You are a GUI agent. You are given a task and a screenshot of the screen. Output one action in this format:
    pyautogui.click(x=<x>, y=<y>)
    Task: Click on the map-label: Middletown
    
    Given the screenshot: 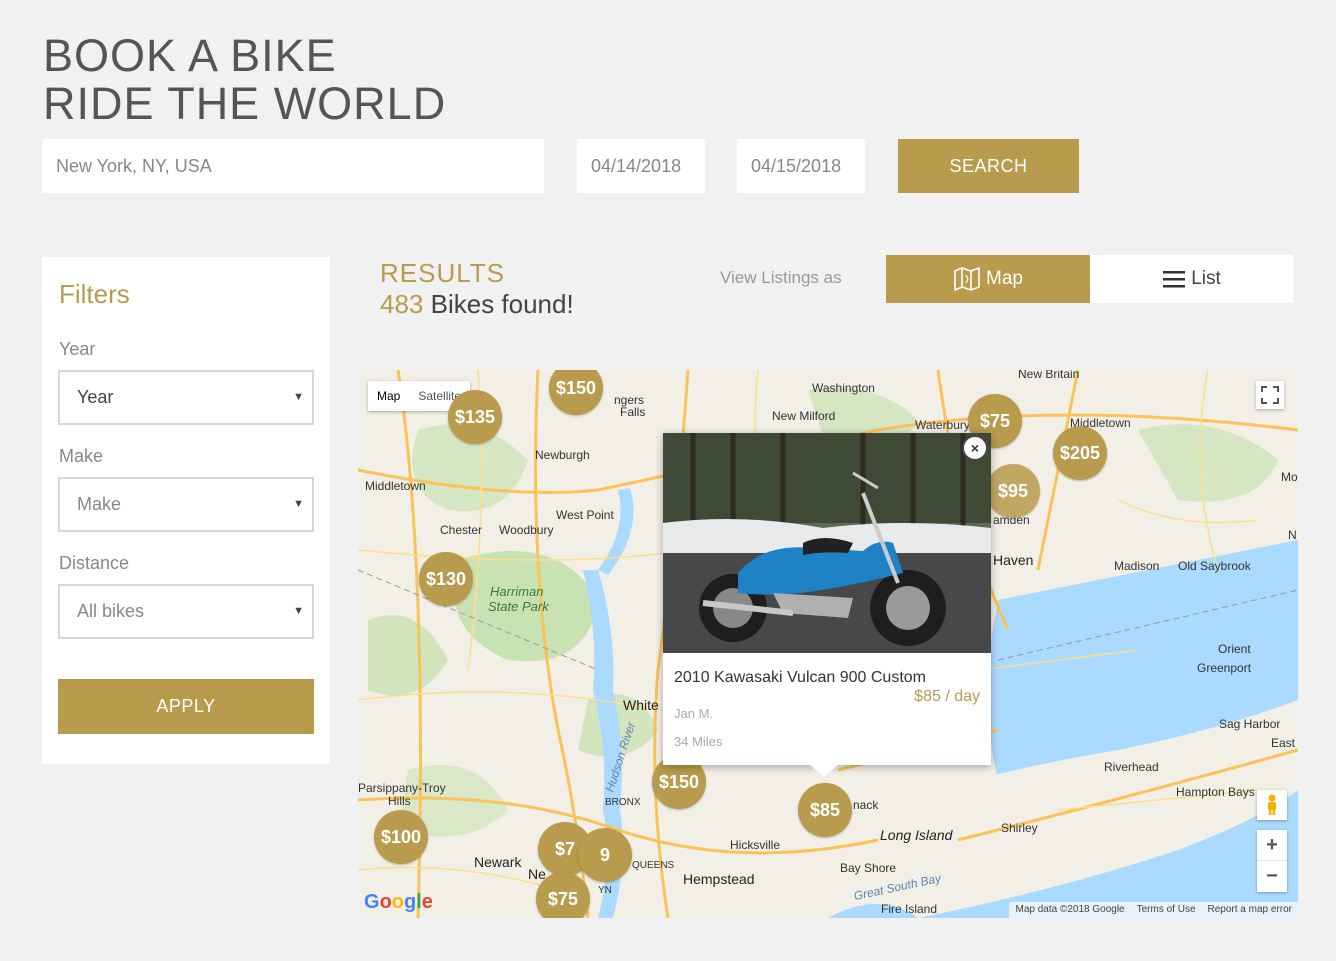 What is the action you would take?
    pyautogui.click(x=395, y=486)
    